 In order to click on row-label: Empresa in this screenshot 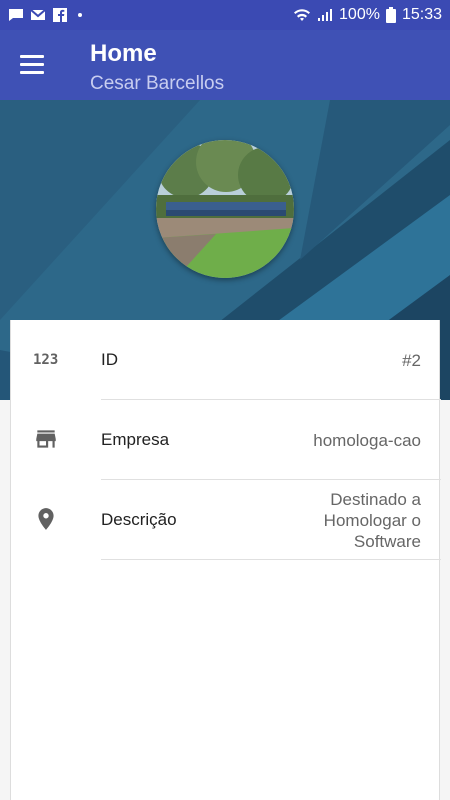, I will do `click(135, 439)`.